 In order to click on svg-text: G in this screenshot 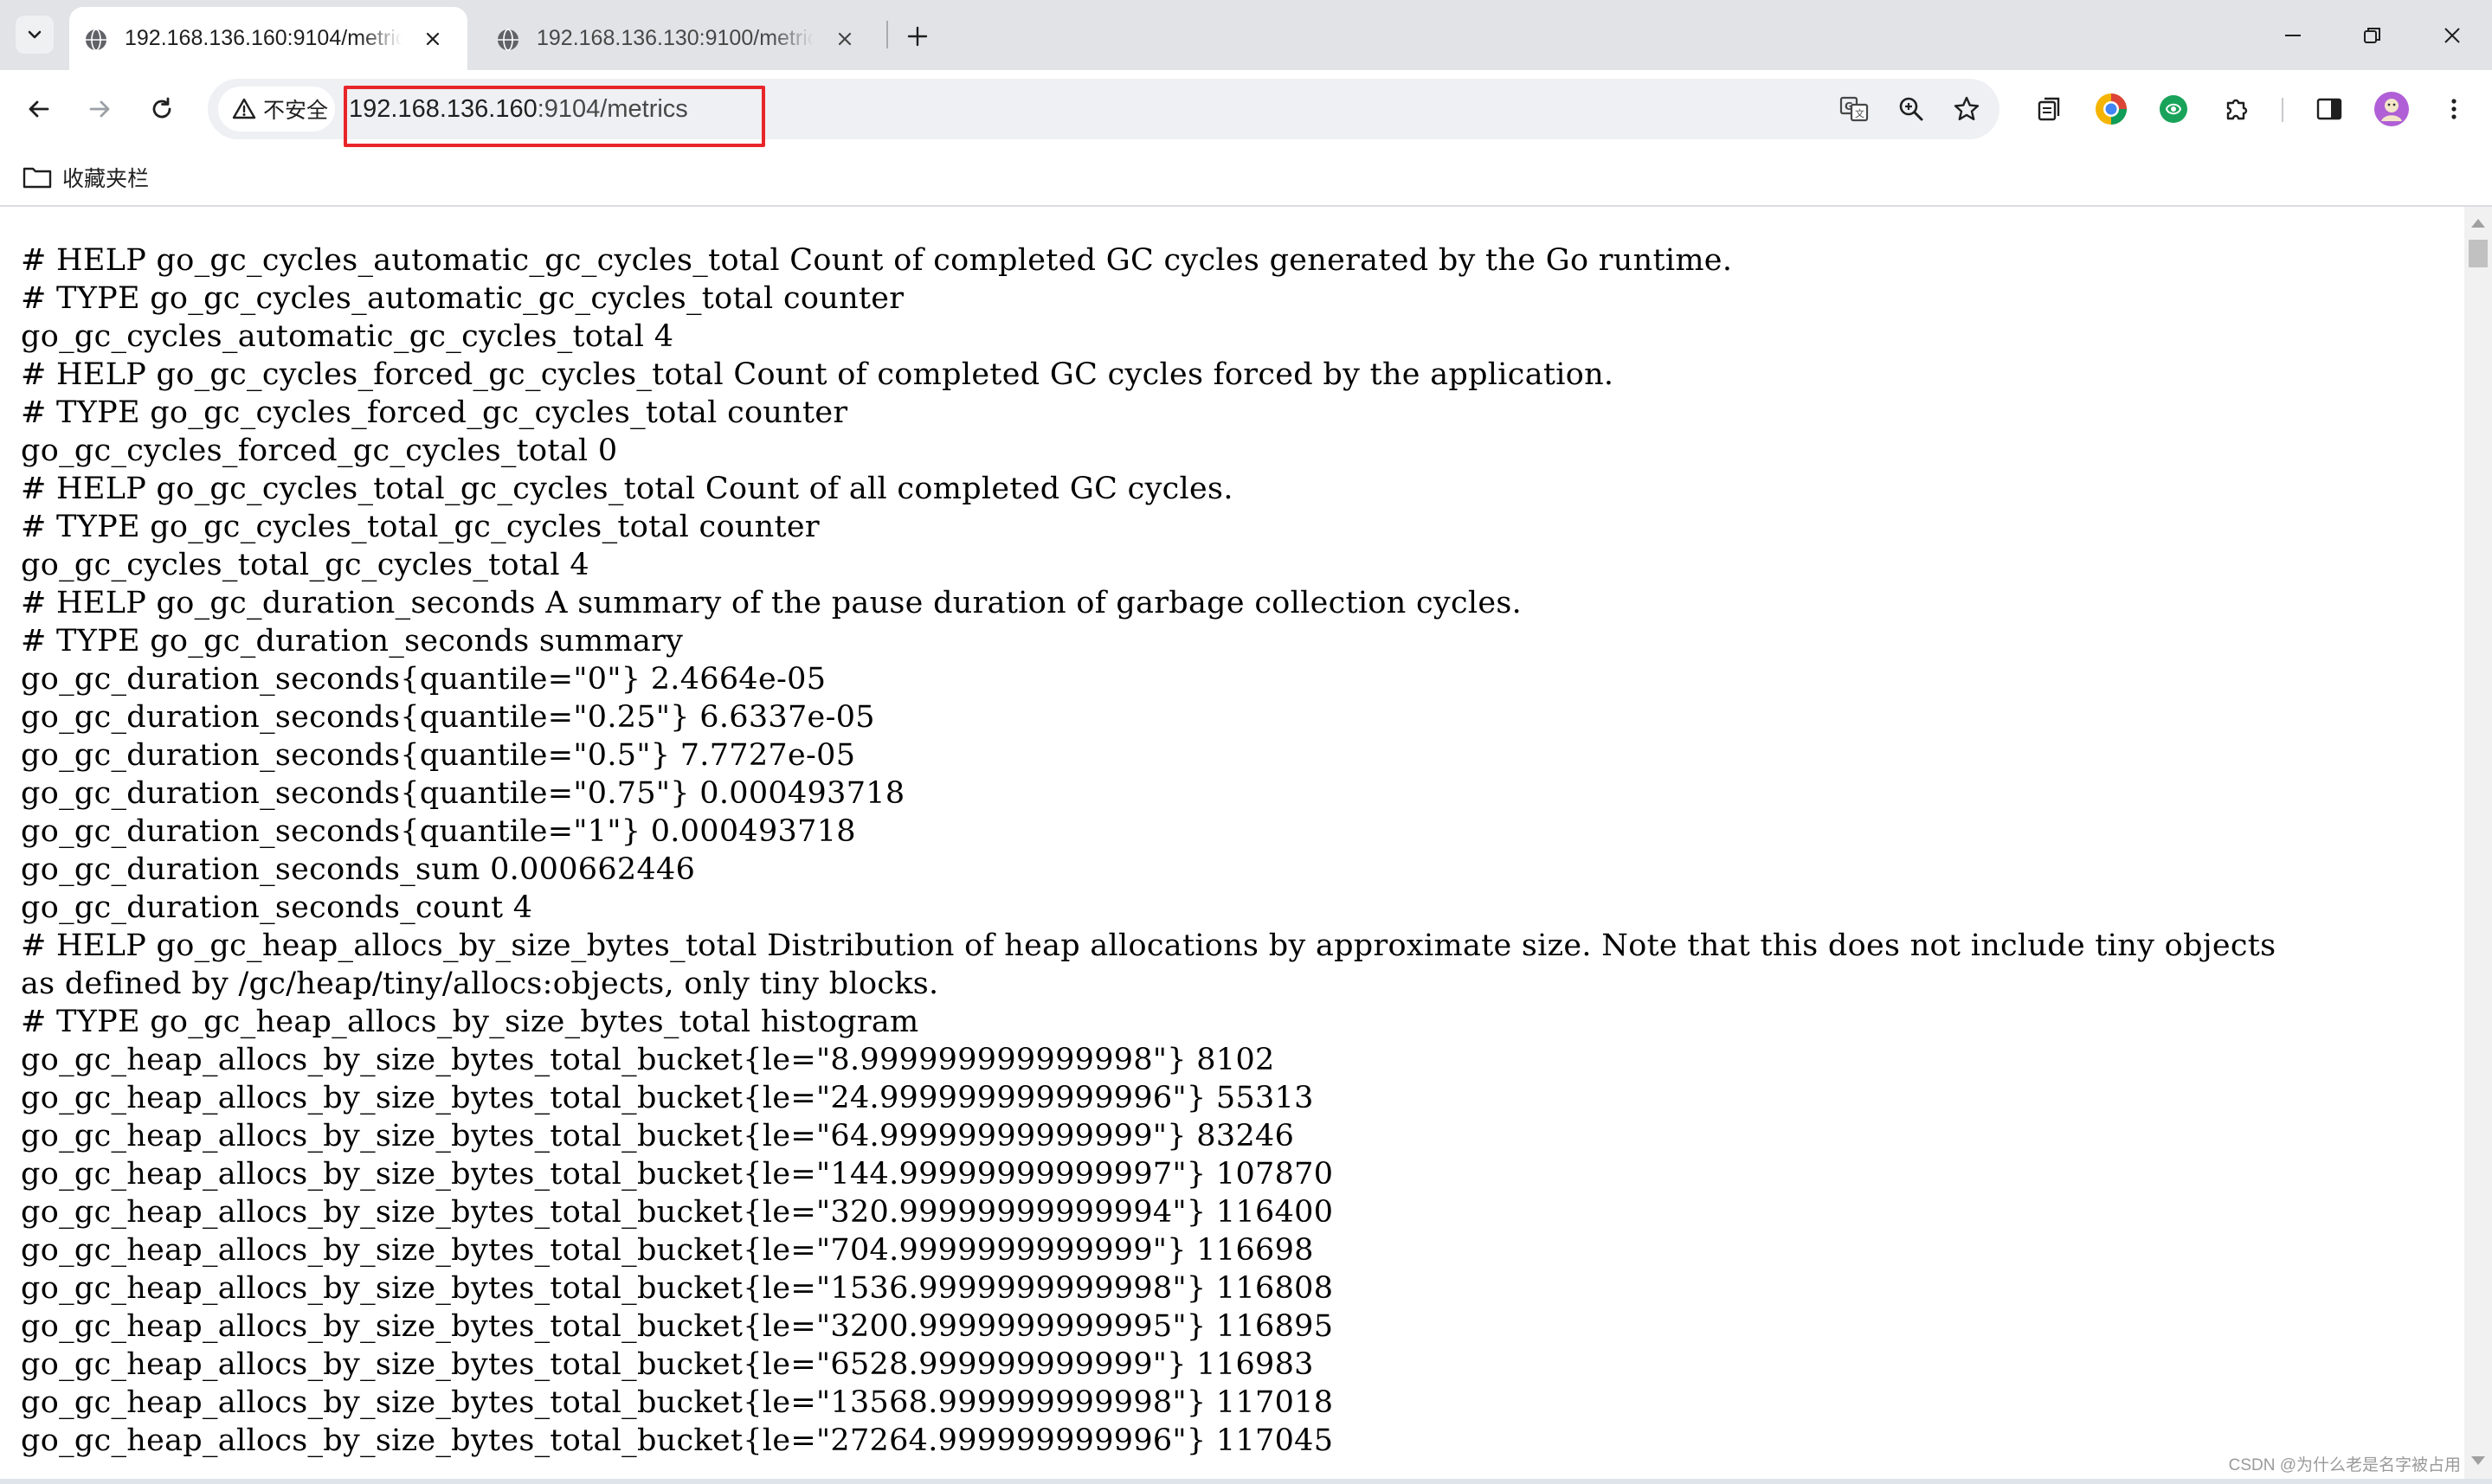, I will do `click(1849, 106)`.